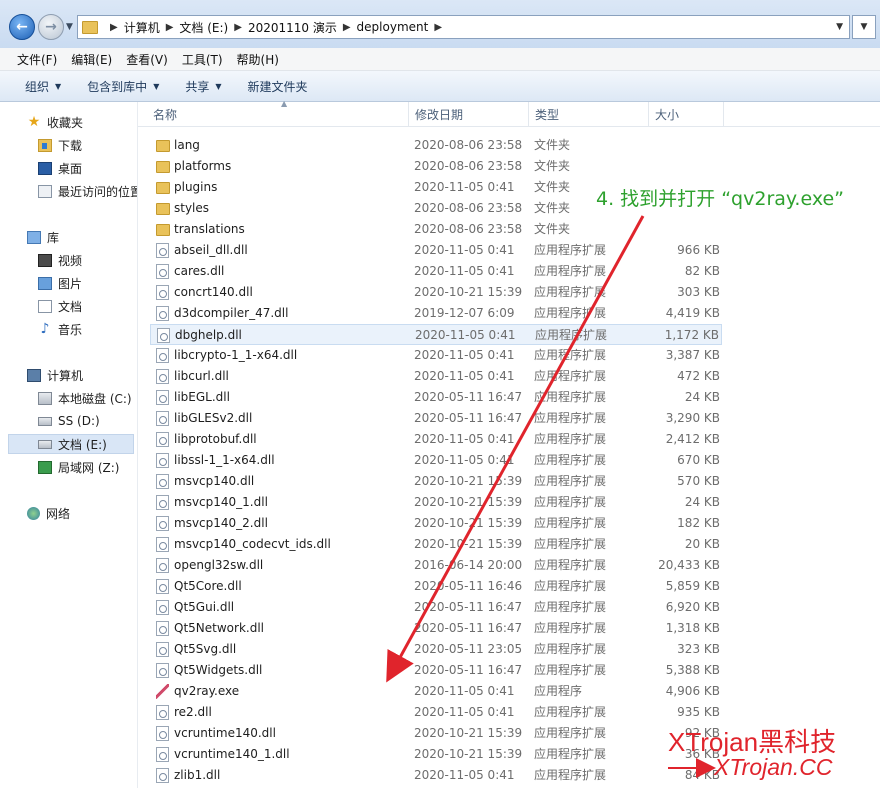 The image size is (880, 788). Describe the element at coordinates (91, 59) in the screenshot. I see `menu-edit: 编辑(E)` at that location.